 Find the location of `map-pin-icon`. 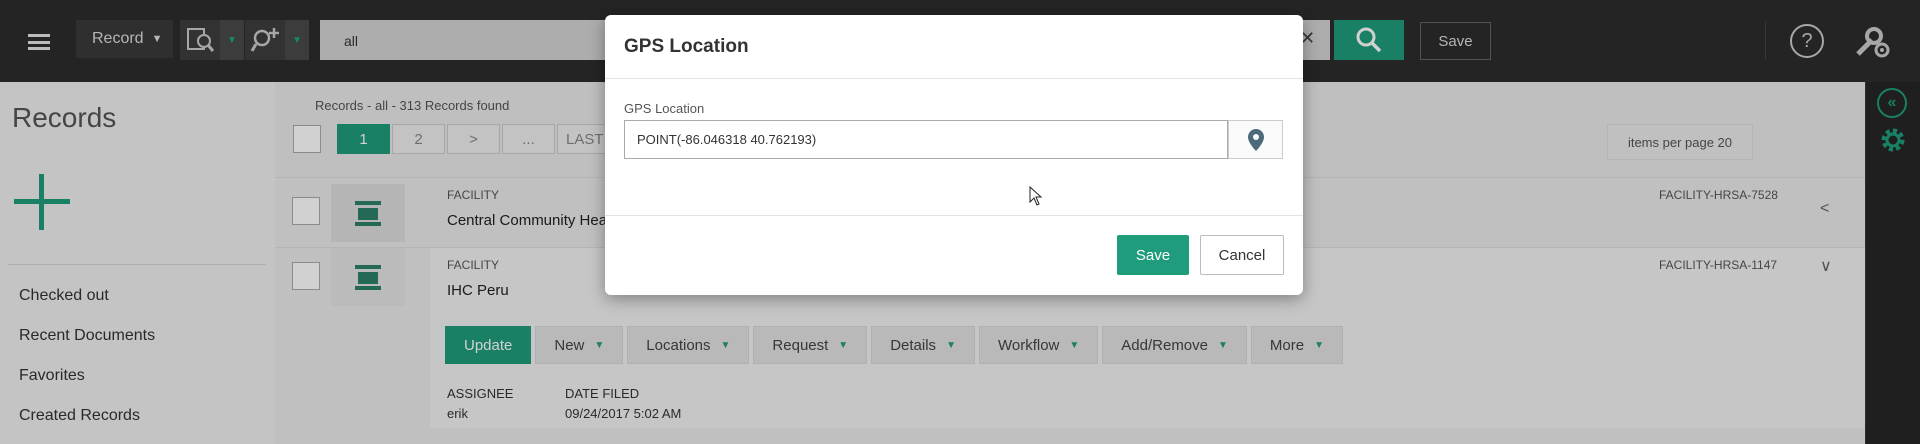

map-pin-icon is located at coordinates (1255, 139).